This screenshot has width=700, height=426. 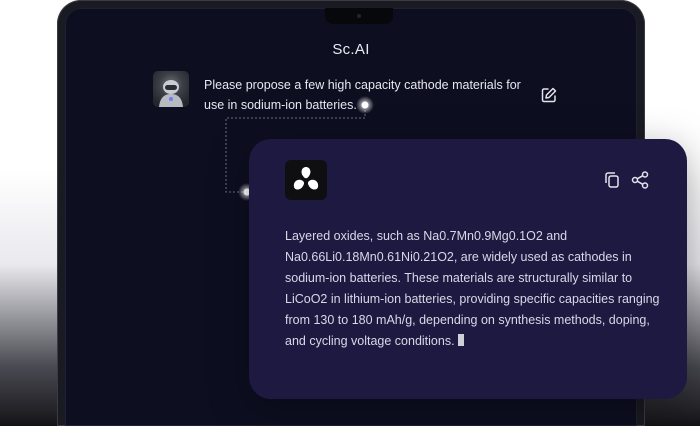 I want to click on share-icon, so click(x=640, y=180).